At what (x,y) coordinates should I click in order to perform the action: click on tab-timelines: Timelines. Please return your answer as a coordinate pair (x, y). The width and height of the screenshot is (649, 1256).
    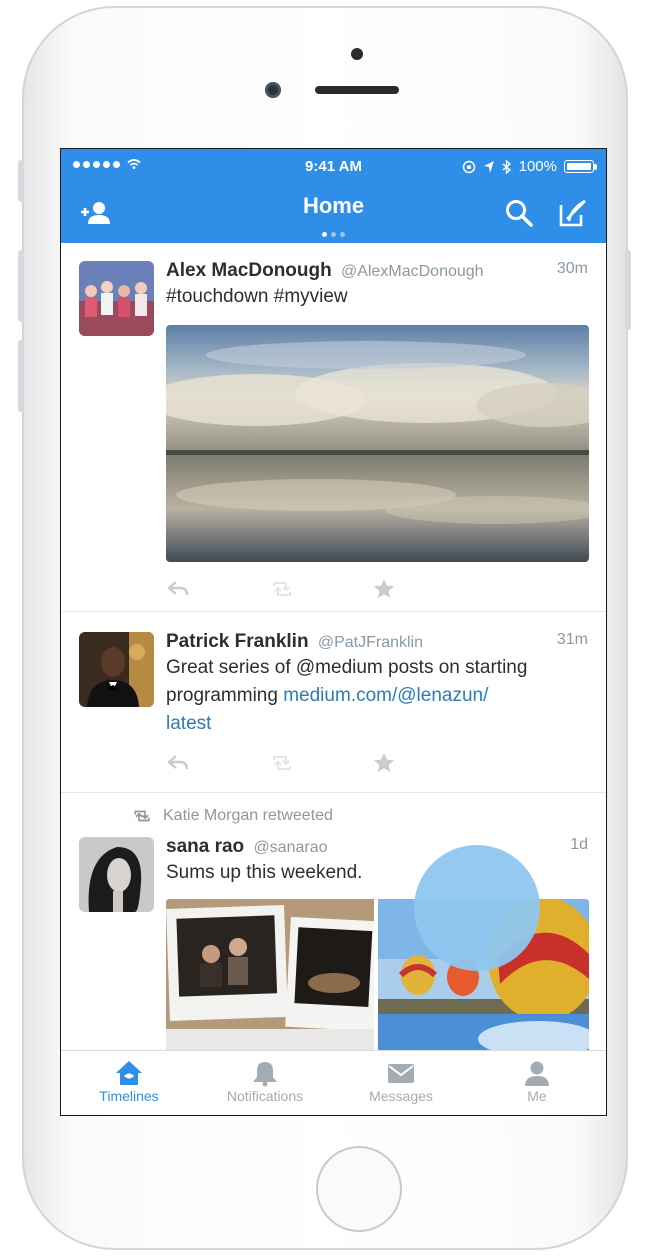
    Looking at the image, I should click on (129, 1083).